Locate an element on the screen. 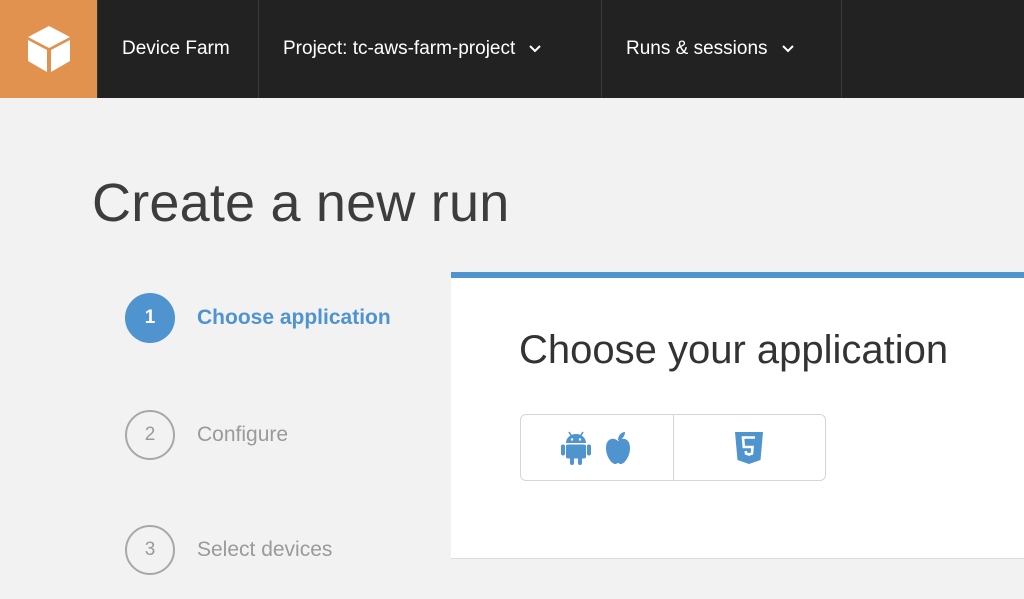  panel-title: Choose your application is located at coordinates (734, 350).